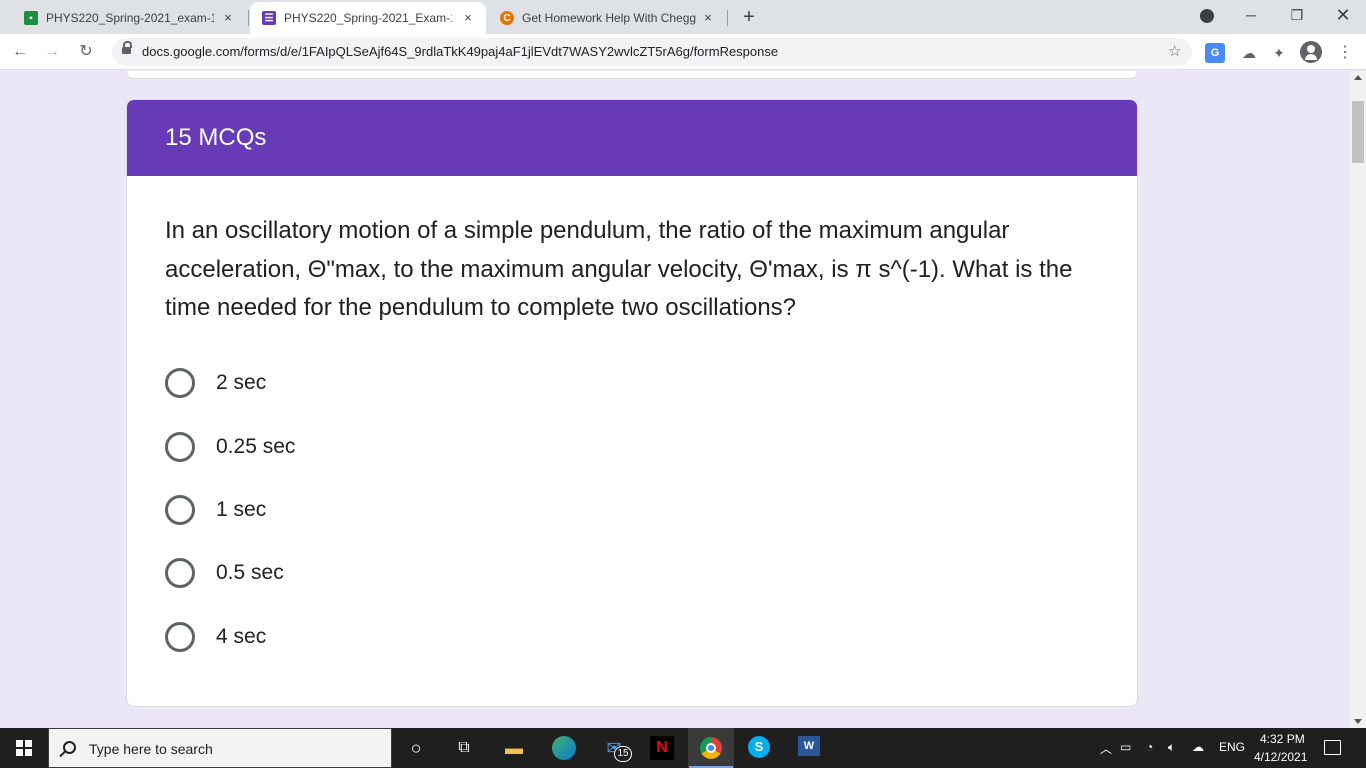  I want to click on notification-center-icon, so click(1332, 747).